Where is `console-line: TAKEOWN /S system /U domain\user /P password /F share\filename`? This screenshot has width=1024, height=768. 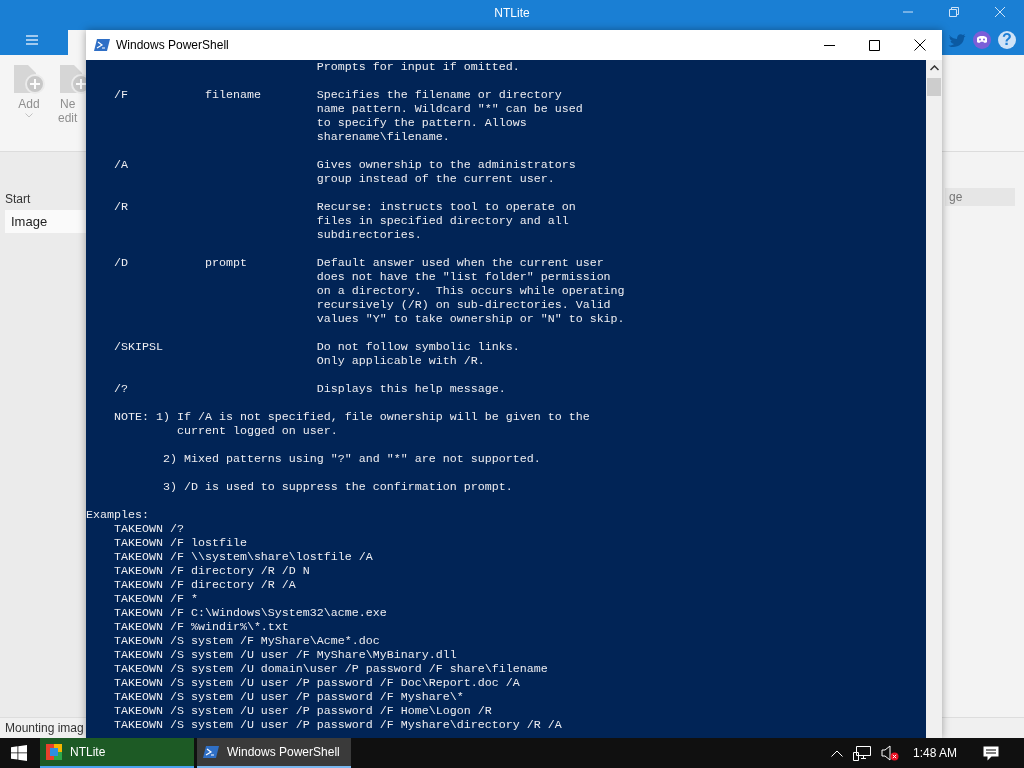
console-line: TAKEOWN /S system /U domain\user /P password /F share\filename is located at coordinates (330, 669).